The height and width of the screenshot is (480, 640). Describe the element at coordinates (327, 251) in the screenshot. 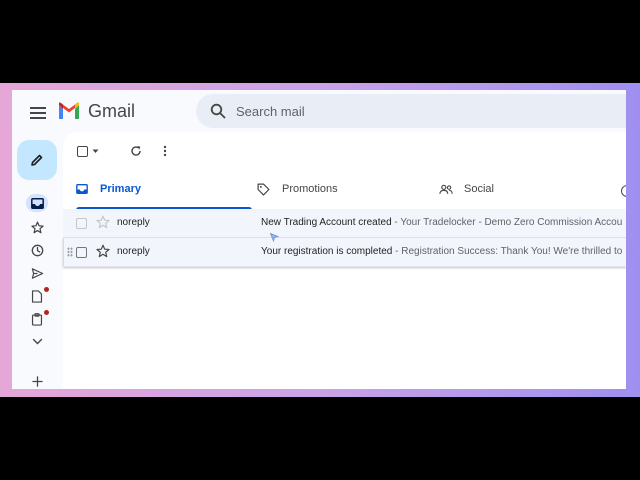

I see `email-subject: Your registration is completed` at that location.